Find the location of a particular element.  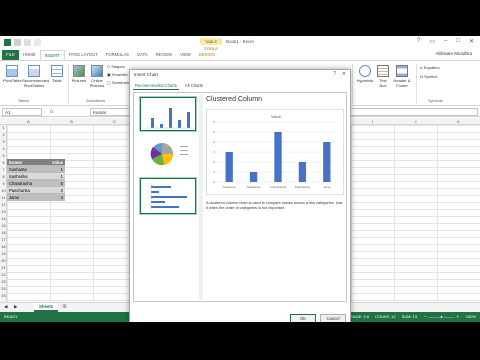

minimize-icon: – is located at coordinates (445, 41).